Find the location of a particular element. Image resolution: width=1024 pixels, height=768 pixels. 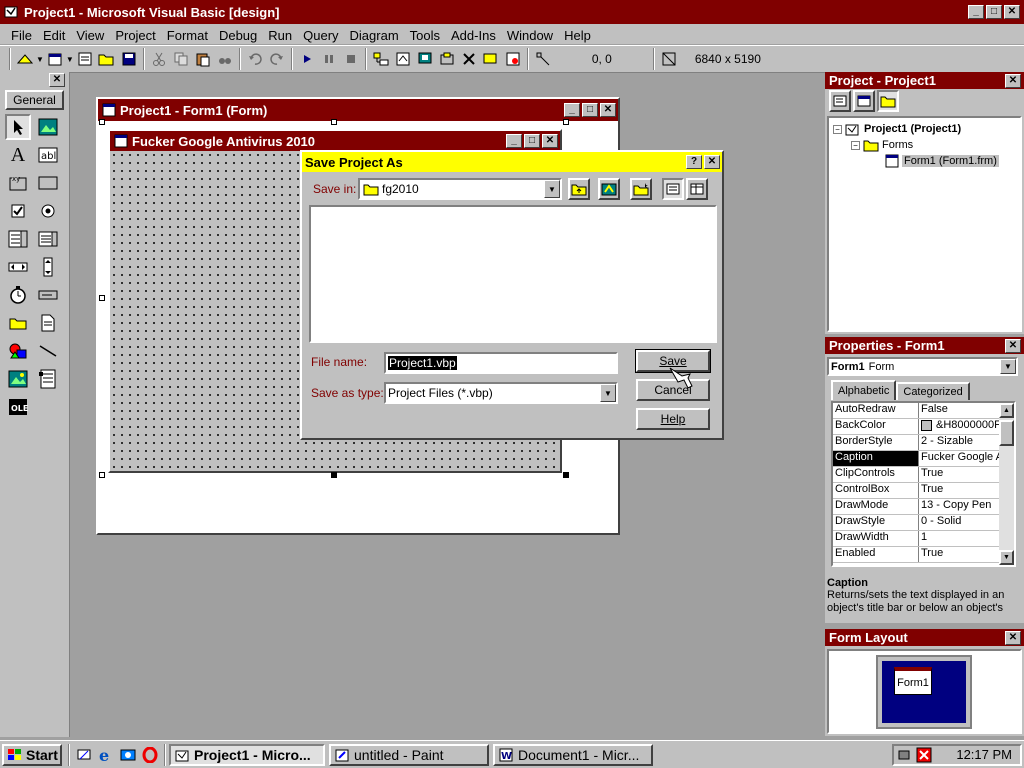

property-value: 2 - Sizable is located at coordinates (960, 442).